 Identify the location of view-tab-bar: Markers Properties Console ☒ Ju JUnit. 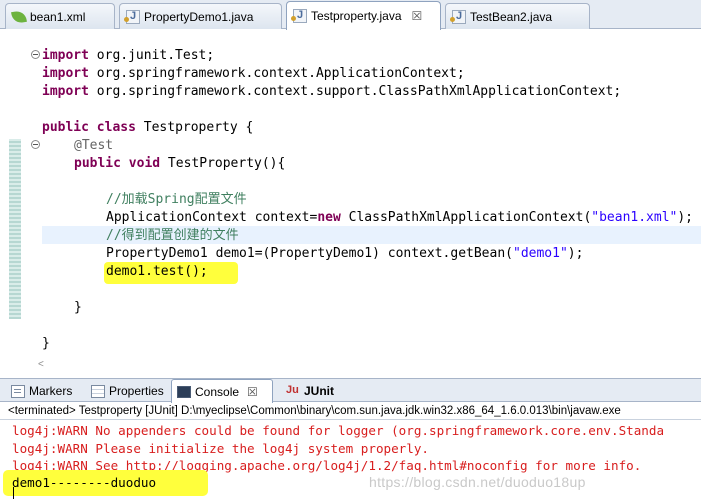
(350, 390).